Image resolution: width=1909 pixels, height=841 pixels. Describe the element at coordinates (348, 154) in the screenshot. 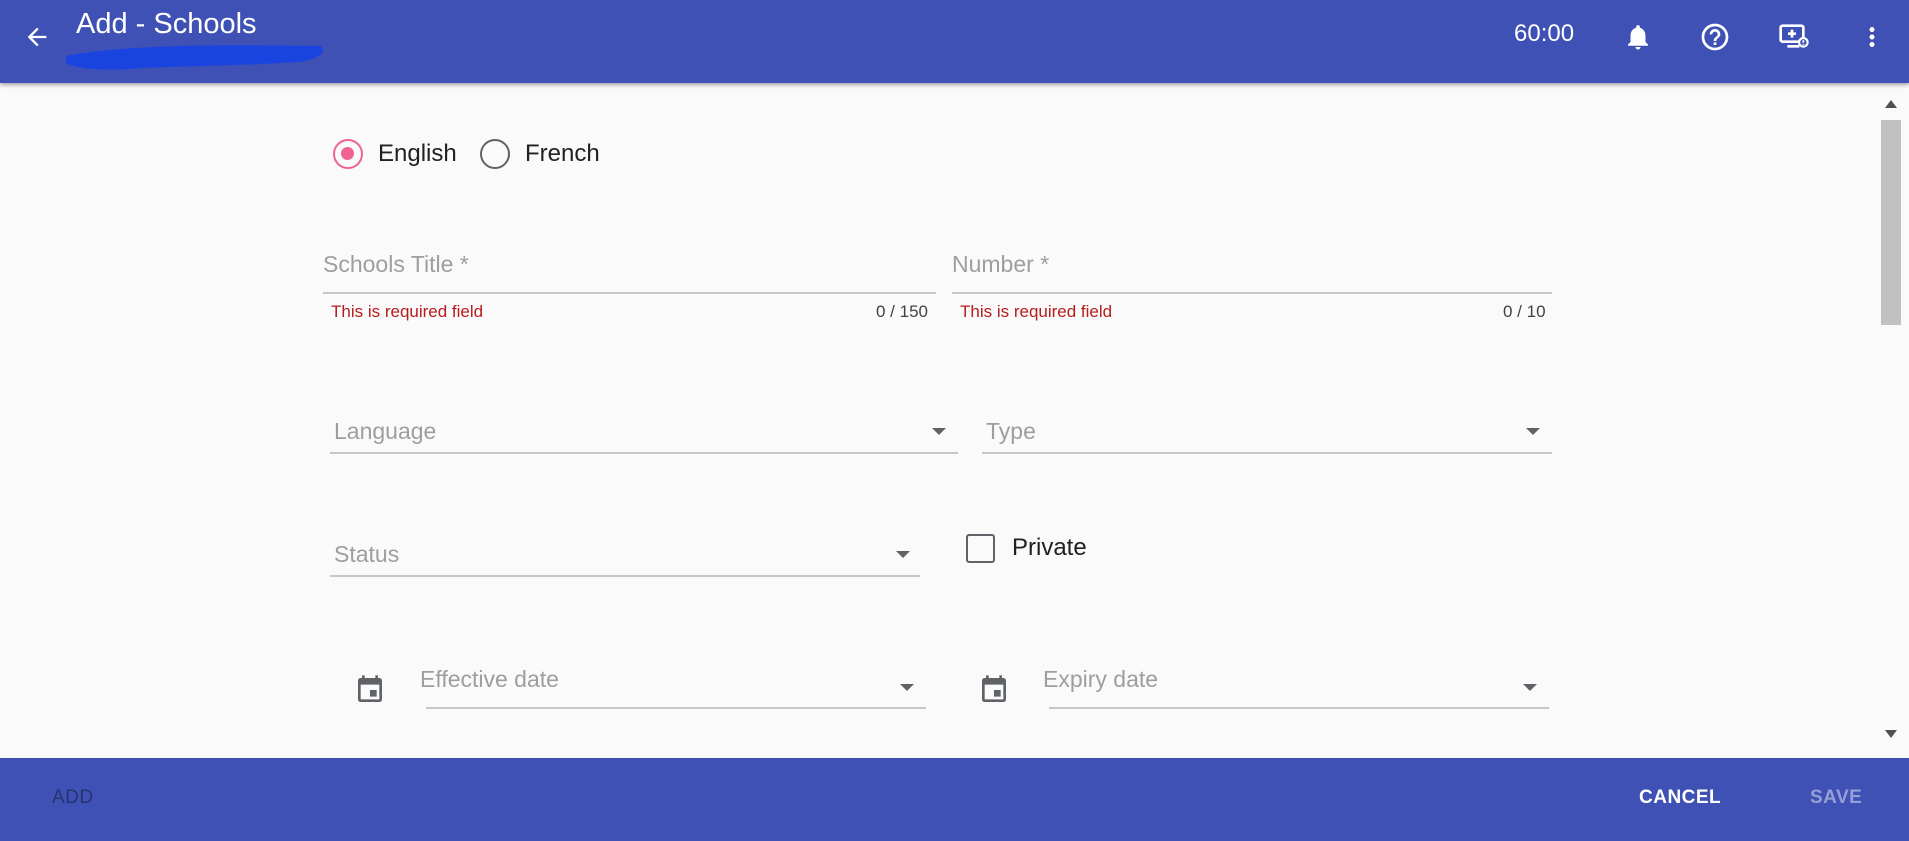

I see `radio-english-indicator` at that location.